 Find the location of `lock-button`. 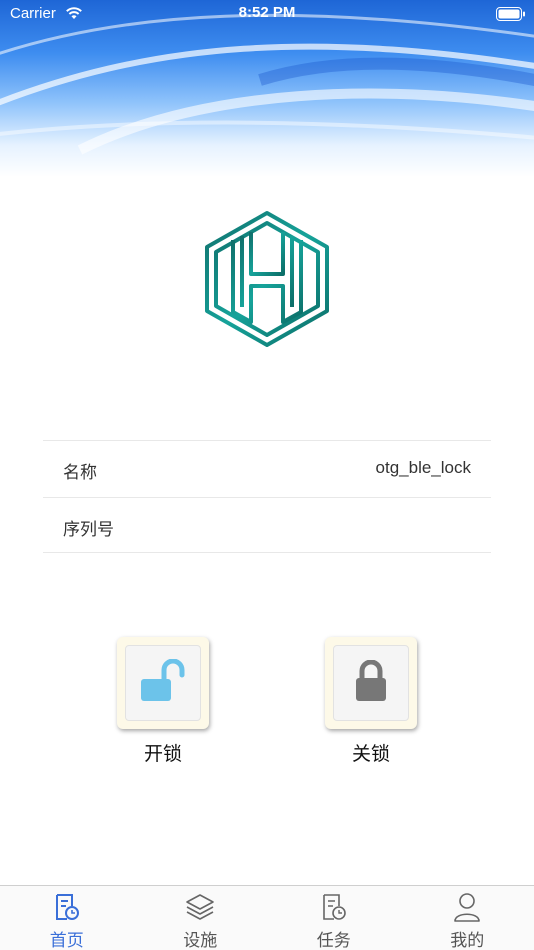

lock-button is located at coordinates (371, 683).